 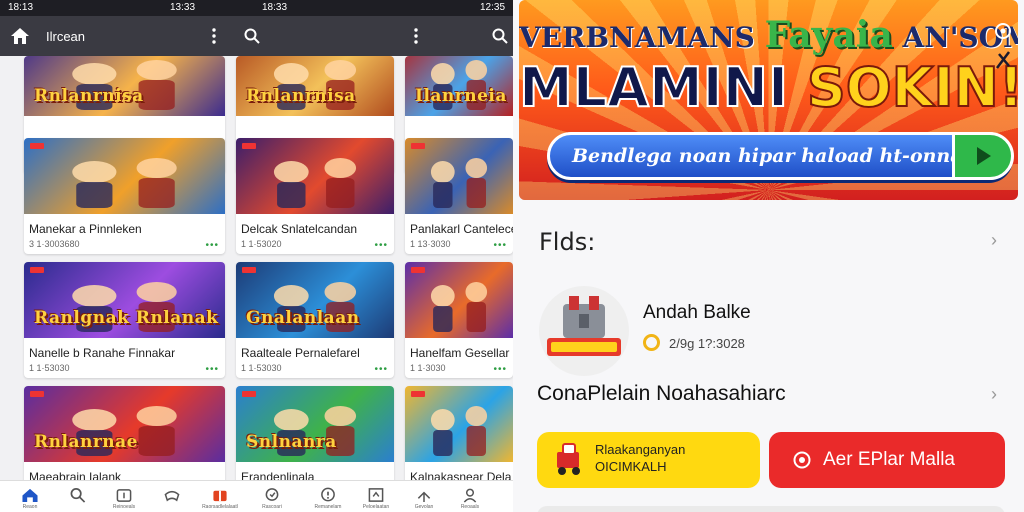 What do you see at coordinates (640, 458) in the screenshot?
I see `yellow-button-label: Rlaakanganyan OICIMKALH` at bounding box center [640, 458].